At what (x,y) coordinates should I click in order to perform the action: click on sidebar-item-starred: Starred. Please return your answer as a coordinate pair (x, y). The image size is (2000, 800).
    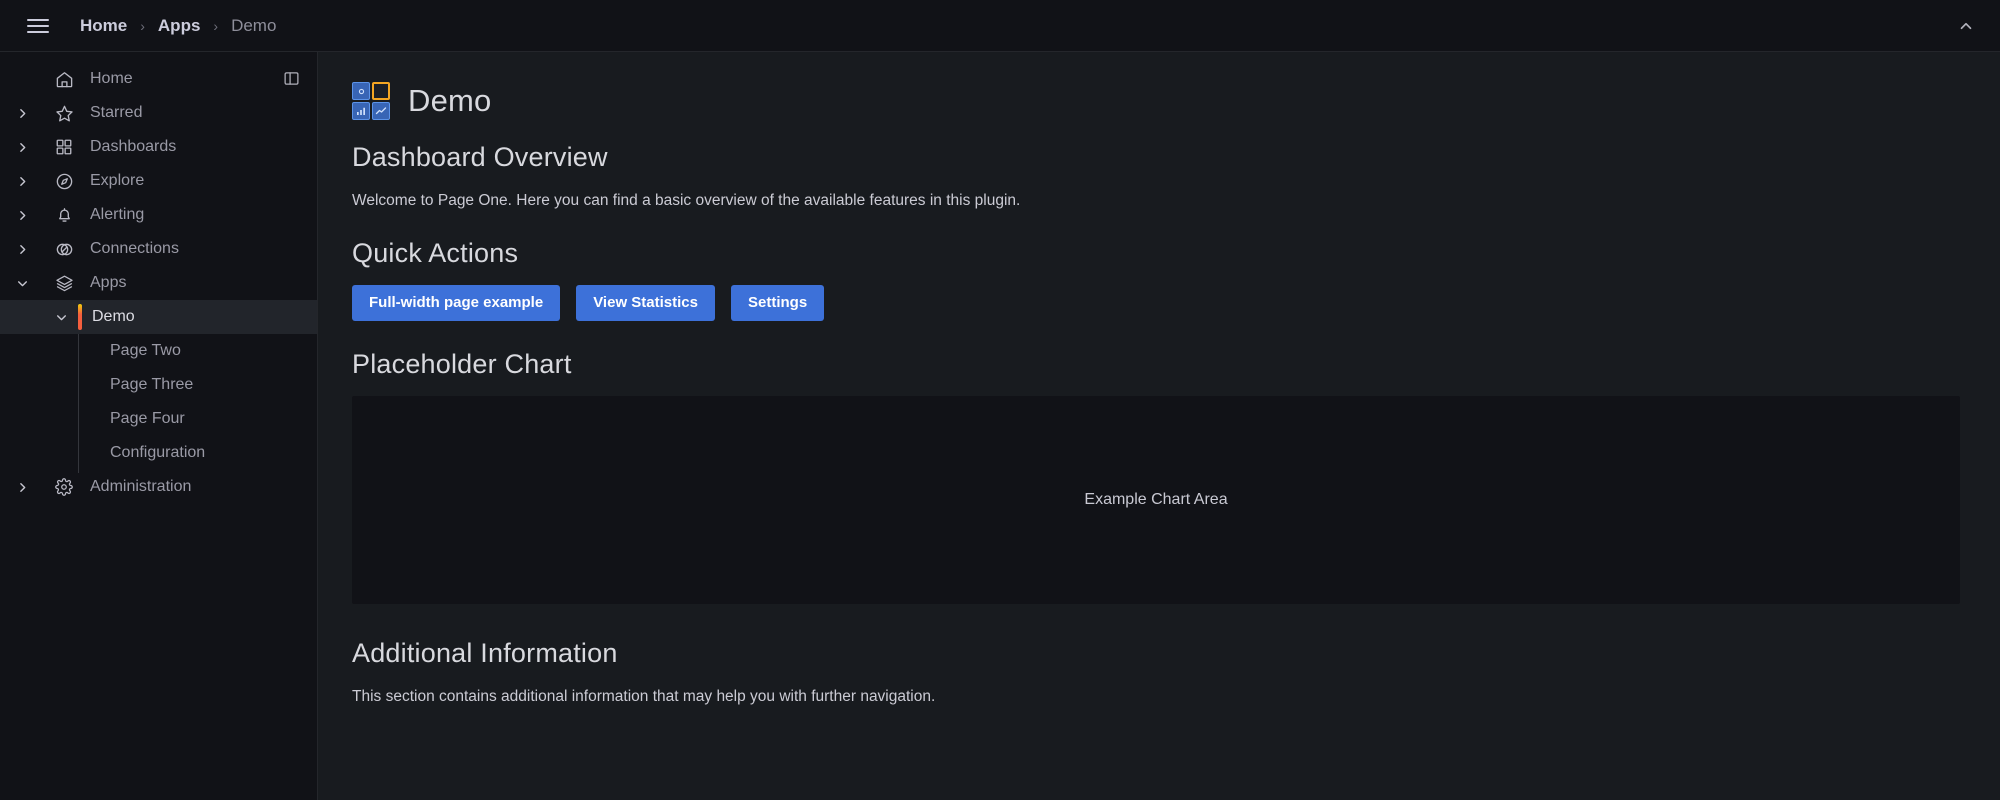
    Looking at the image, I should click on (158, 113).